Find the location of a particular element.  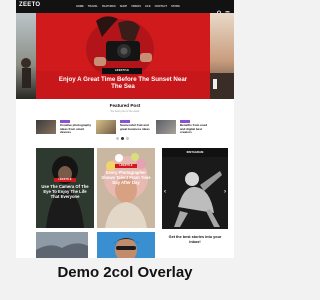

menu-item: FEATURES is located at coordinates (109, 6).